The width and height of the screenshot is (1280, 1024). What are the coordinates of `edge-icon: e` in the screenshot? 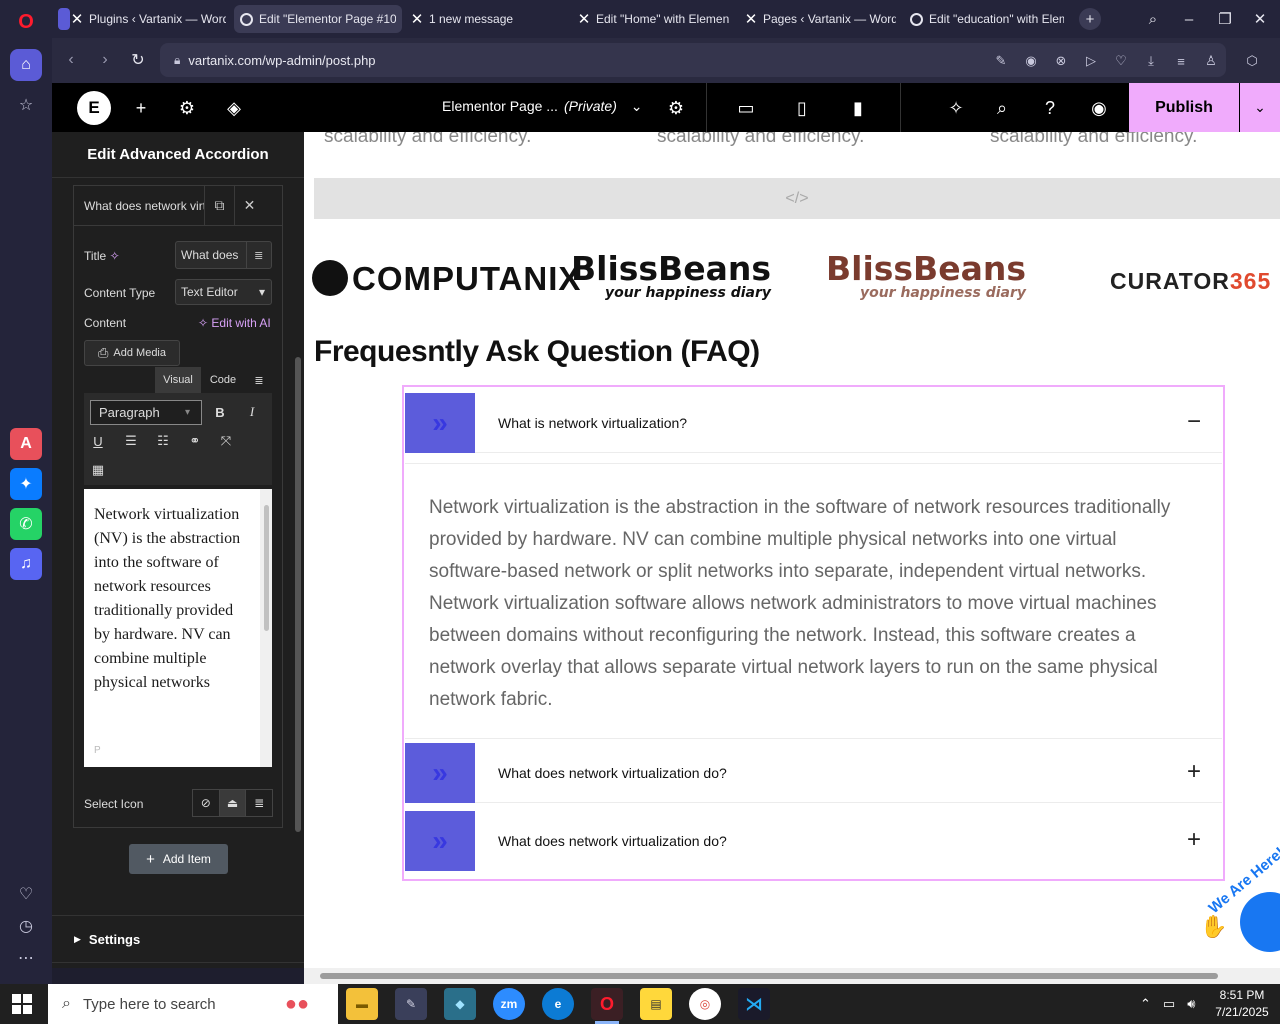 It's located at (558, 1004).